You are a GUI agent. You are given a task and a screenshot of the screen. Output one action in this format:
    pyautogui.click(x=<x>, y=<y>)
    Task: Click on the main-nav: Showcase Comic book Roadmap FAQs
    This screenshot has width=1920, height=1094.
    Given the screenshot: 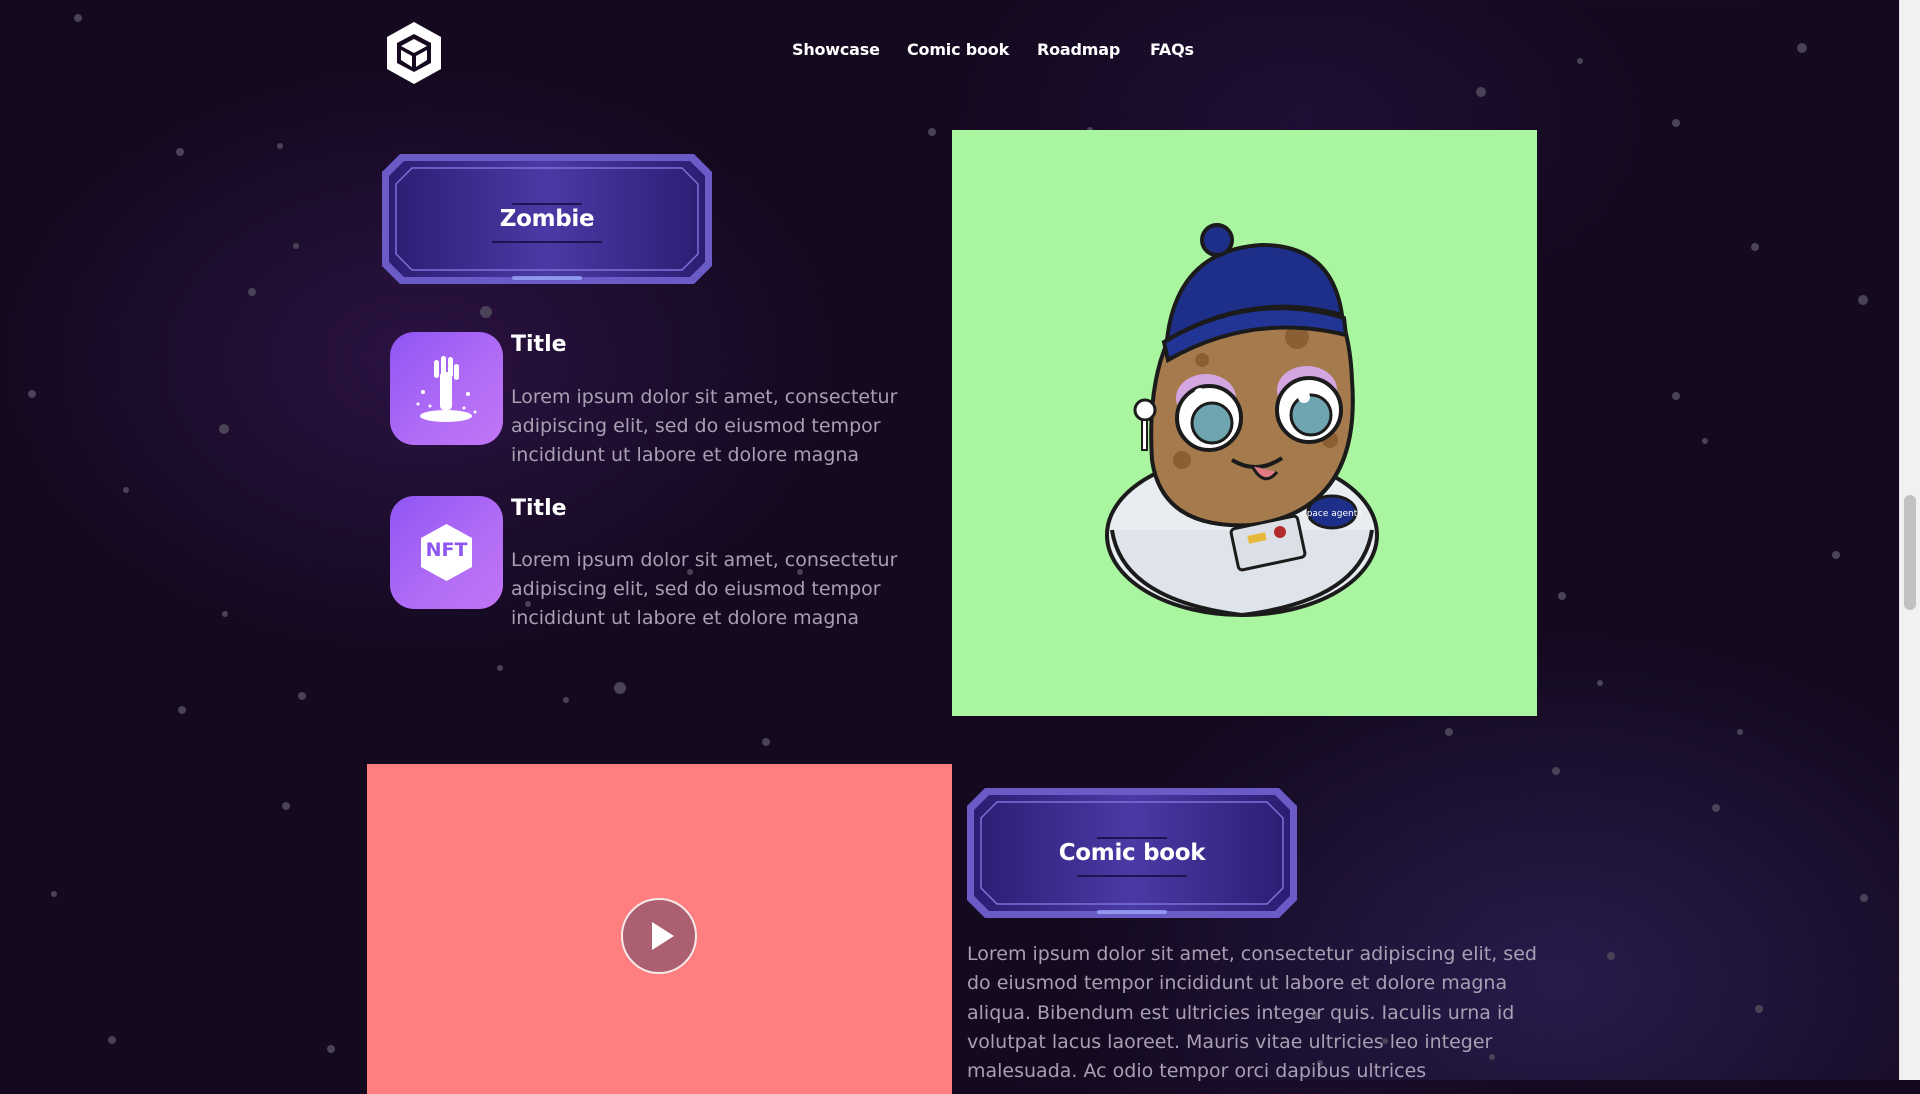 What is the action you would take?
    pyautogui.click(x=950, y=52)
    